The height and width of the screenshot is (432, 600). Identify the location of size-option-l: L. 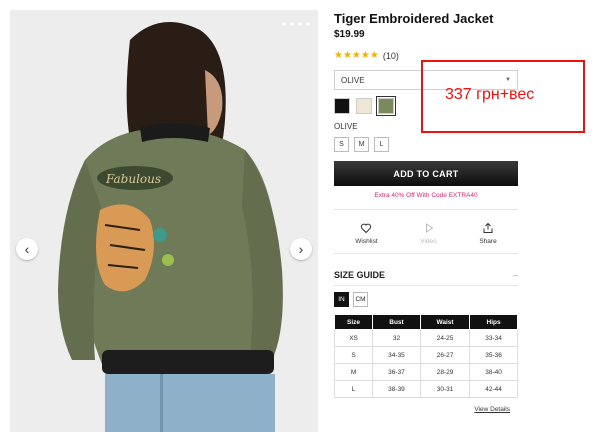
(381, 144).